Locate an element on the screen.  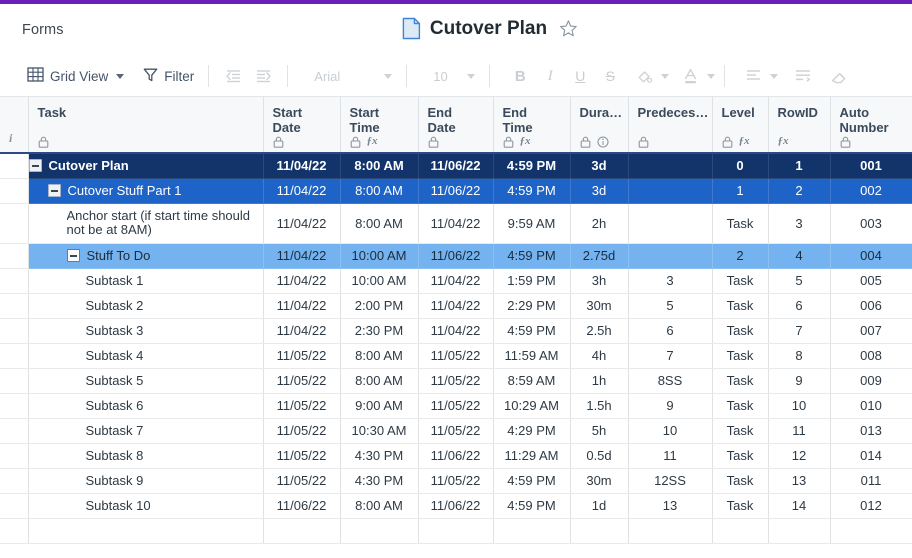
cell-duration: 2.5h is located at coordinates (599, 331).